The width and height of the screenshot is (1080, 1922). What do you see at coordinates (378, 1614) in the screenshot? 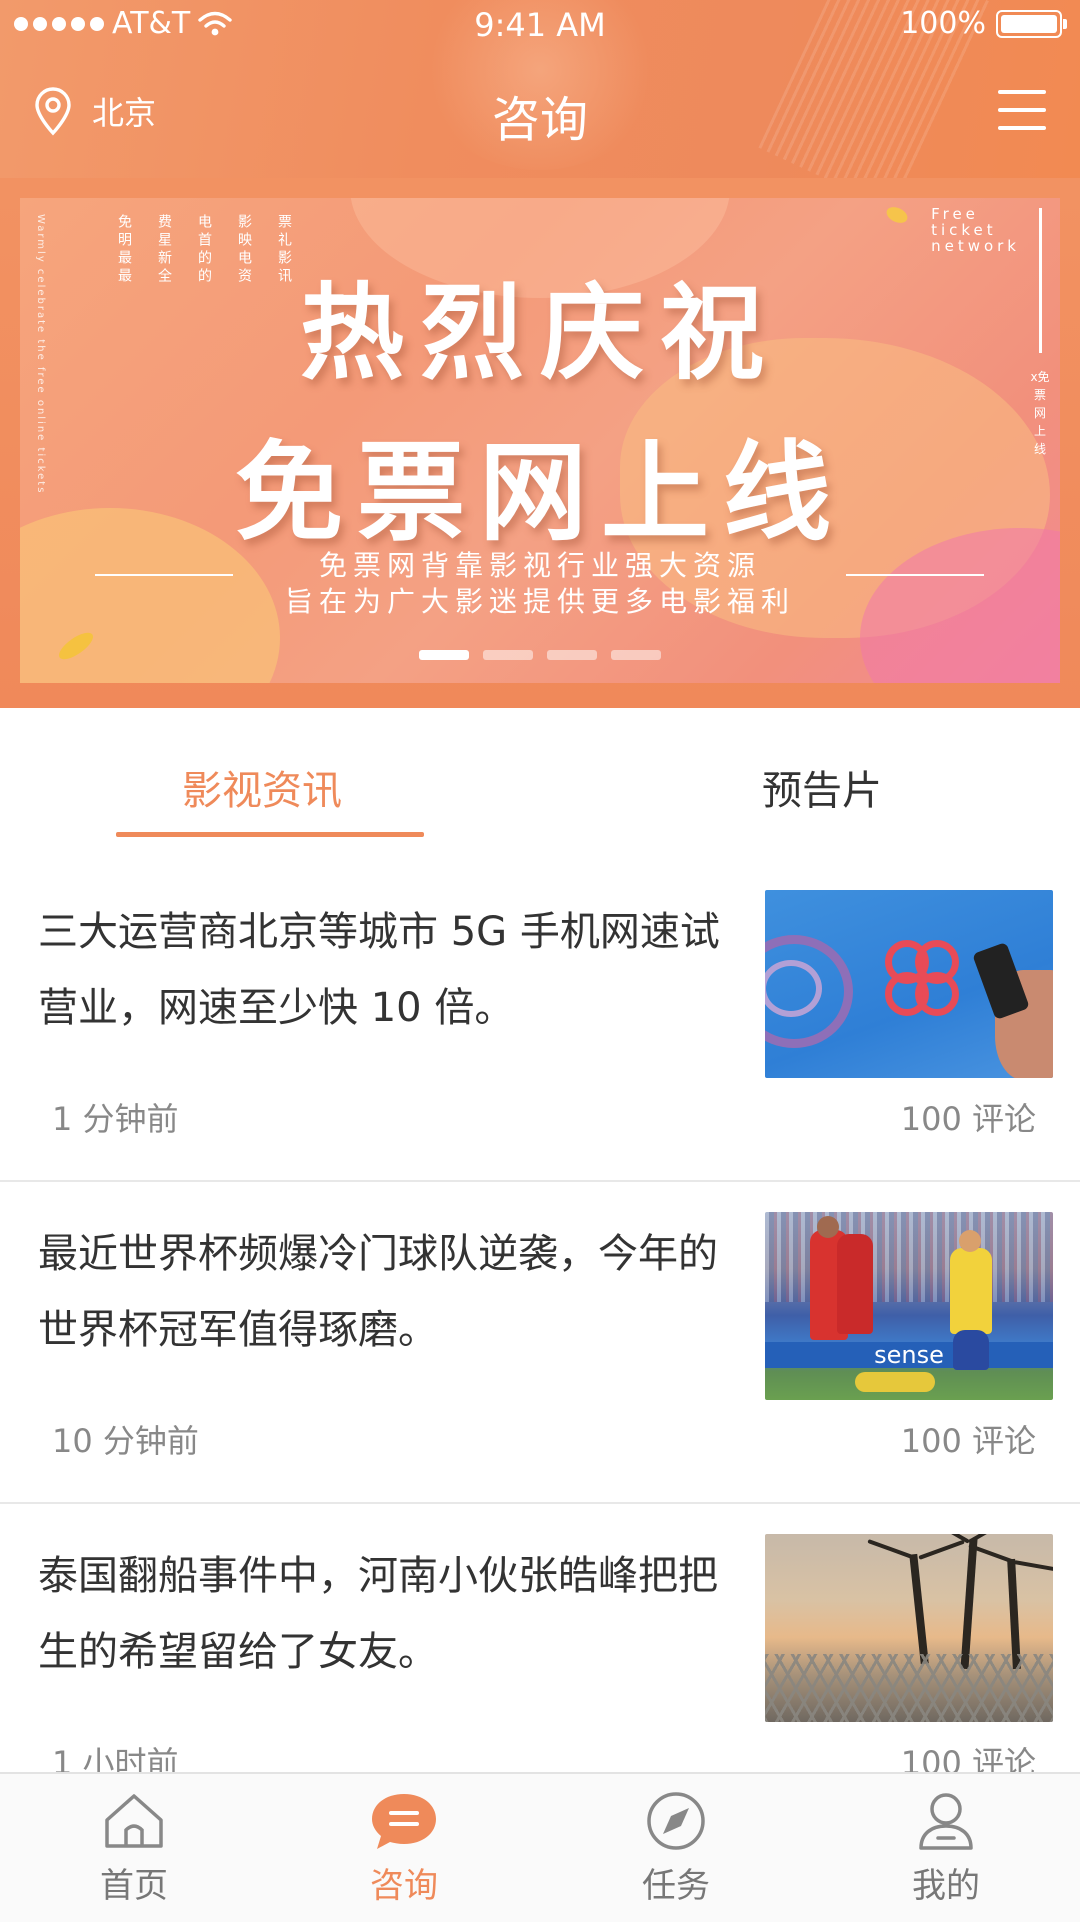
I see `news-title: 泰国翻船事件中，河南小伙张皓峰把把生的希望留给了女友。` at bounding box center [378, 1614].